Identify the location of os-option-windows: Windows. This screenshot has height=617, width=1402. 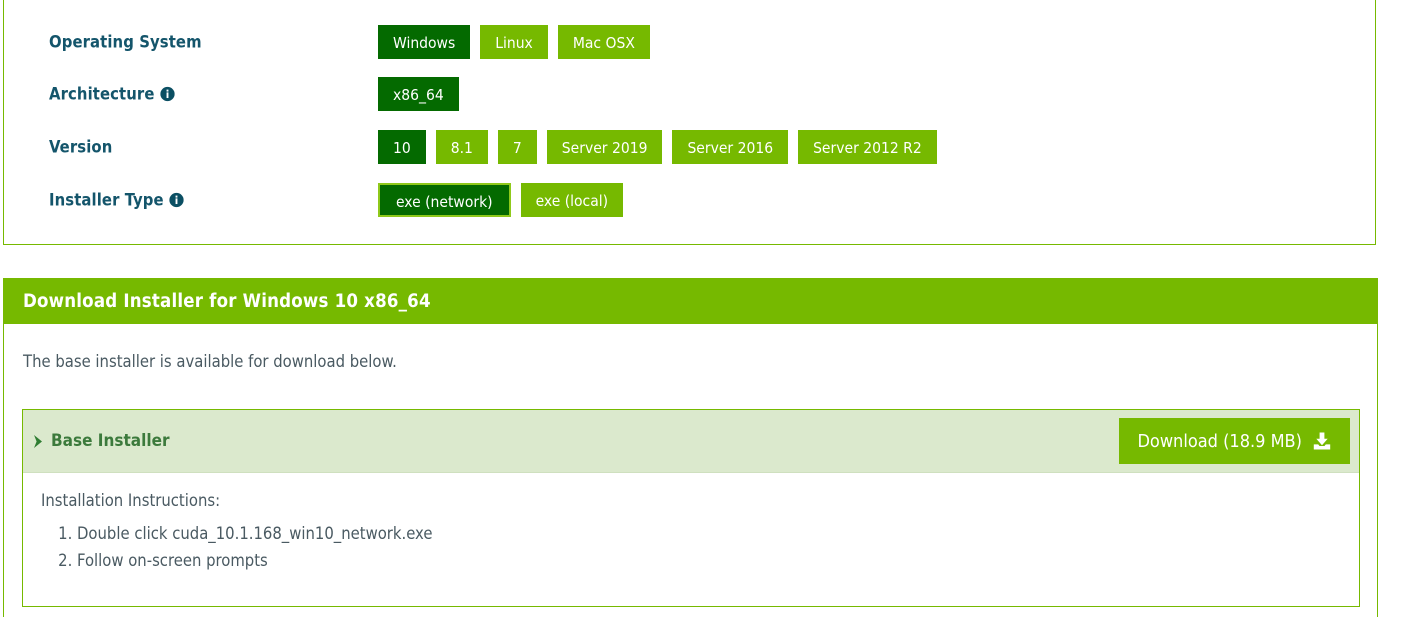
(424, 42).